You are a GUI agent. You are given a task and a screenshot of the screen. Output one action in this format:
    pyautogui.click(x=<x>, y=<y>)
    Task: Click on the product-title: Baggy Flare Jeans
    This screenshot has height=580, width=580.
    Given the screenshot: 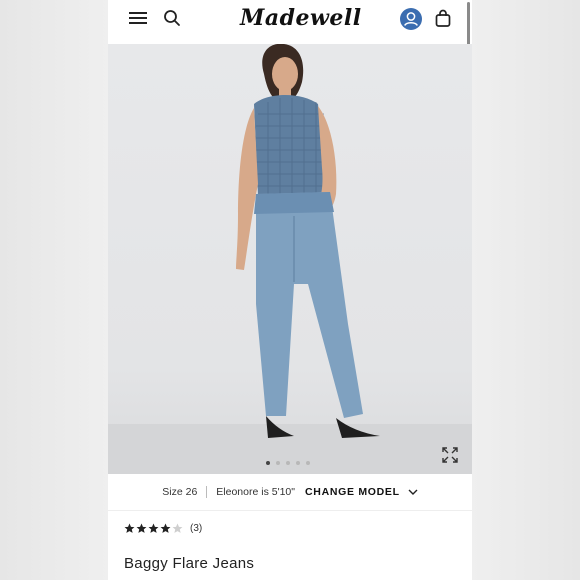 What is the action you would take?
    pyautogui.click(x=189, y=563)
    